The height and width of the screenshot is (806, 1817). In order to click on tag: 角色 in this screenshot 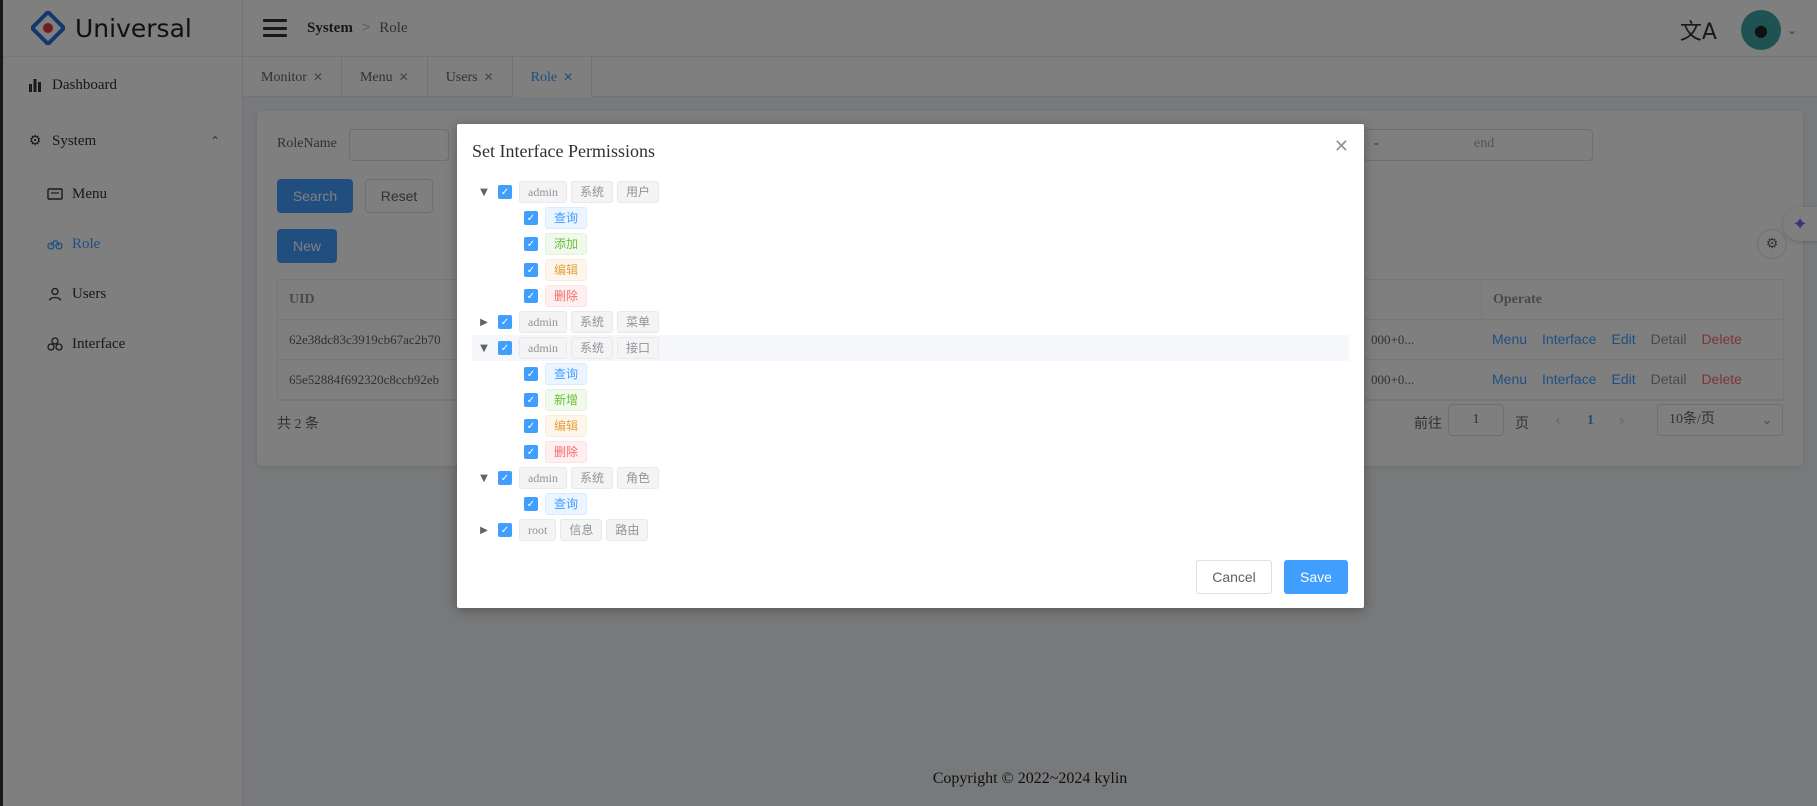, I will do `click(638, 478)`.